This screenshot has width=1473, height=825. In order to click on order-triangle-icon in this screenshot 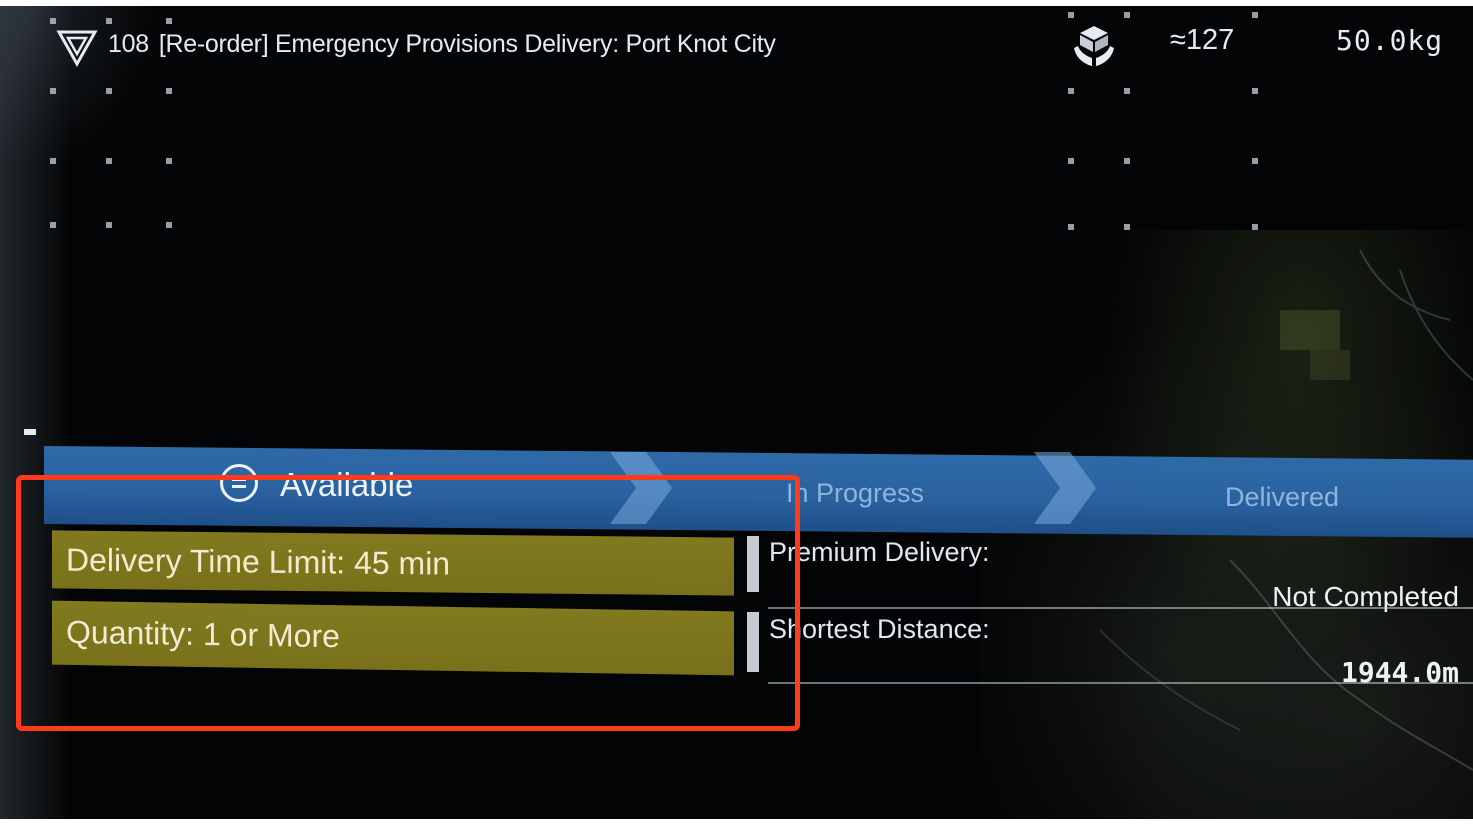, I will do `click(77, 49)`.